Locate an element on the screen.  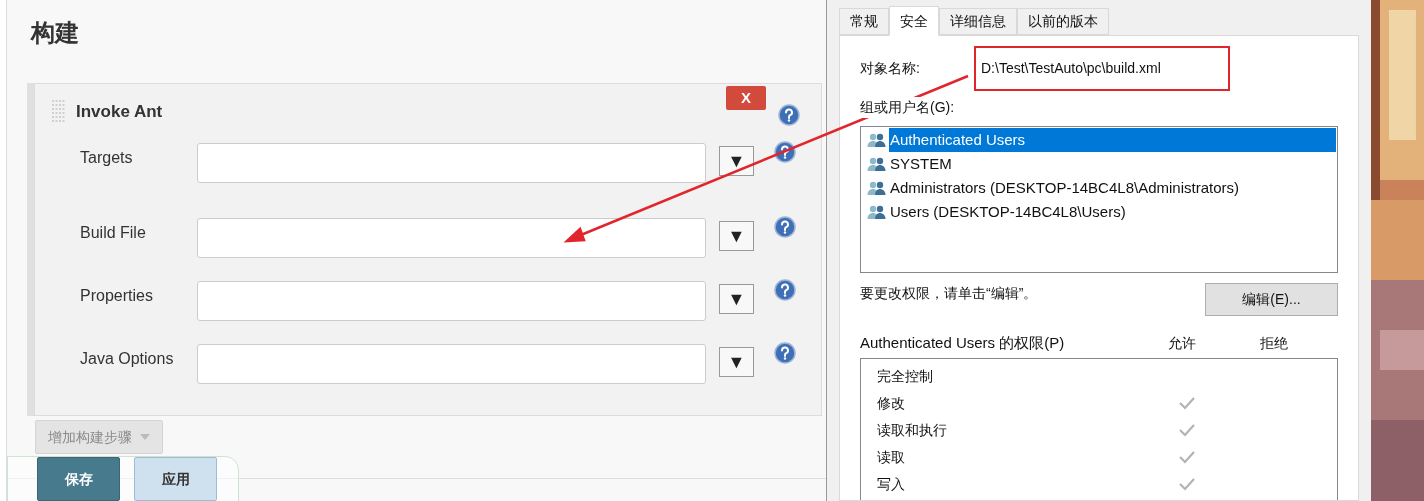
group-list-item: SYSTEM is located at coordinates (1099, 164).